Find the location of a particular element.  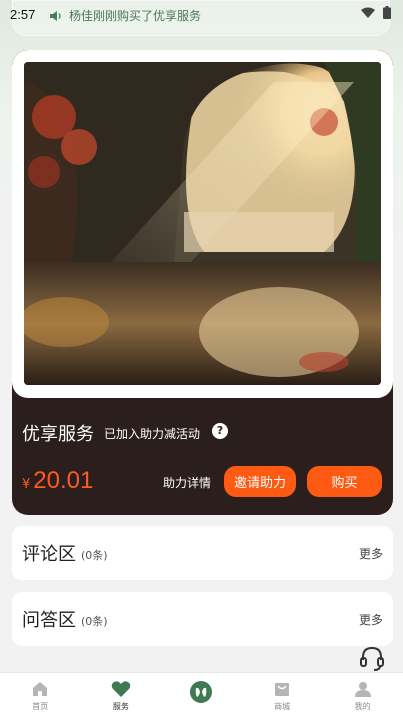

invite-assist-button: 邀请助力 is located at coordinates (260, 481).